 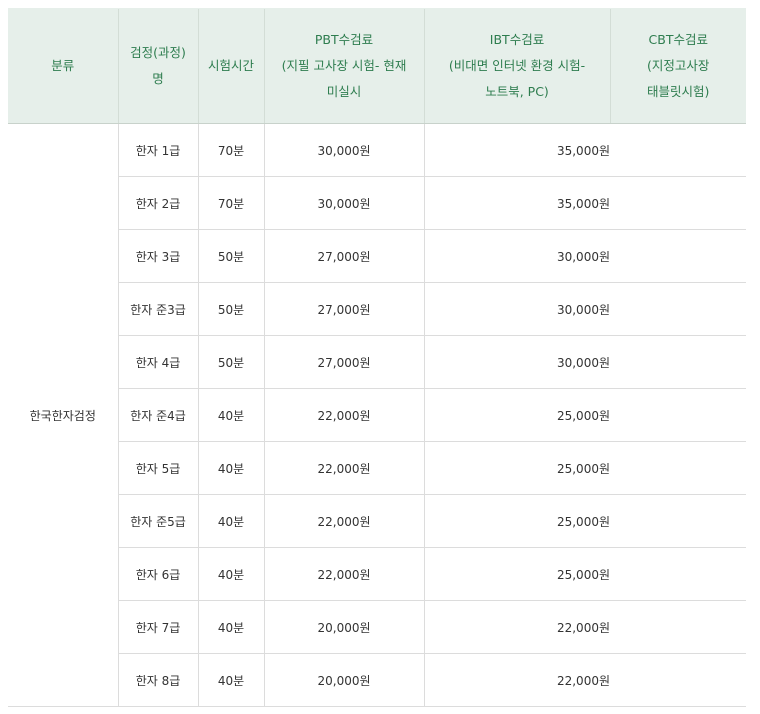 What do you see at coordinates (157, 256) in the screenshot?
I see `course-cell: 한자 3급` at bounding box center [157, 256].